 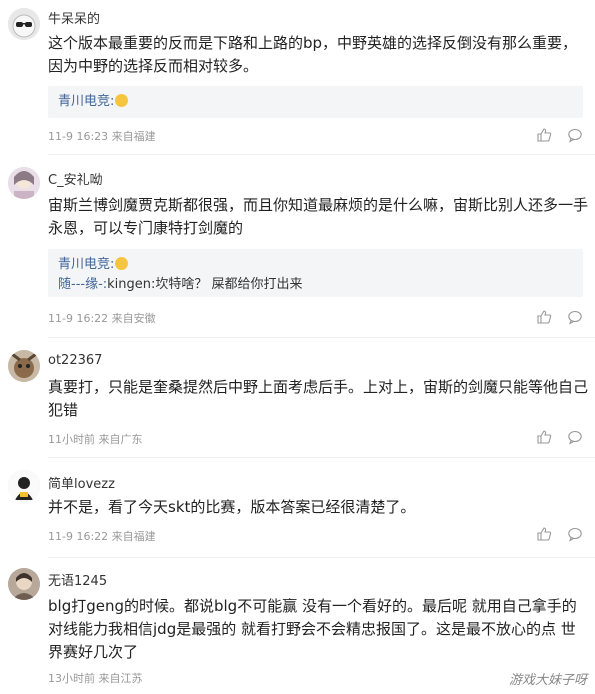 What do you see at coordinates (547, 680) in the screenshot?
I see `watermark: 游戏大妹子呀` at bounding box center [547, 680].